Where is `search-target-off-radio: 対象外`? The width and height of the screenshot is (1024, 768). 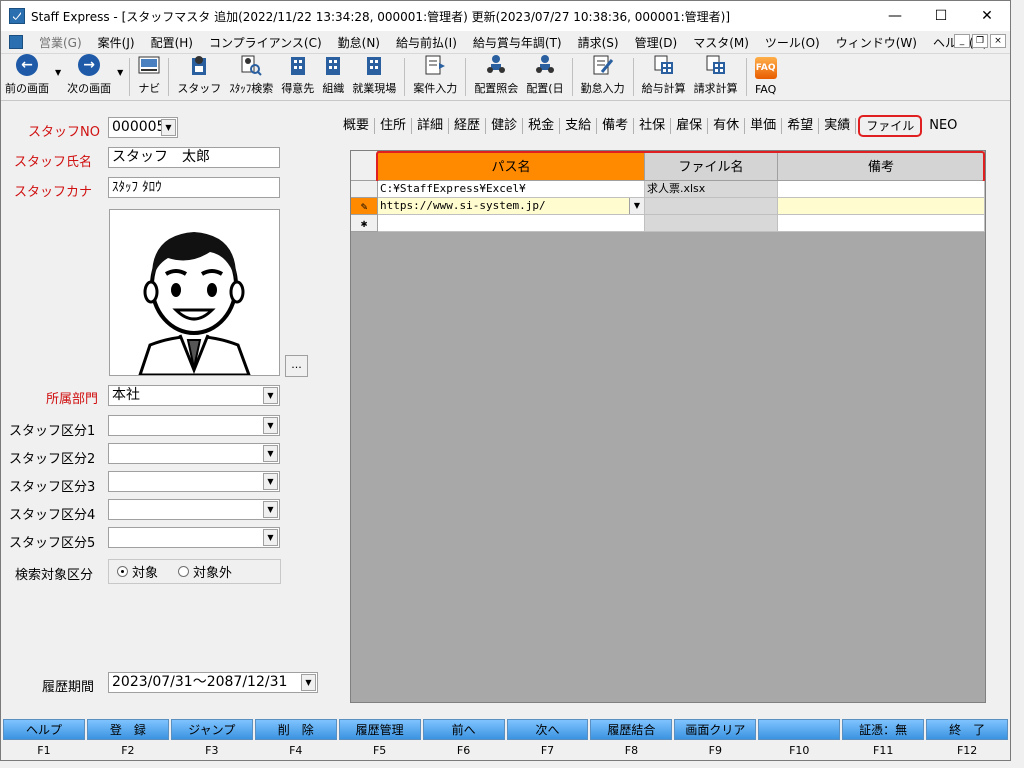 search-target-off-radio: 対象外 is located at coordinates (205, 571).